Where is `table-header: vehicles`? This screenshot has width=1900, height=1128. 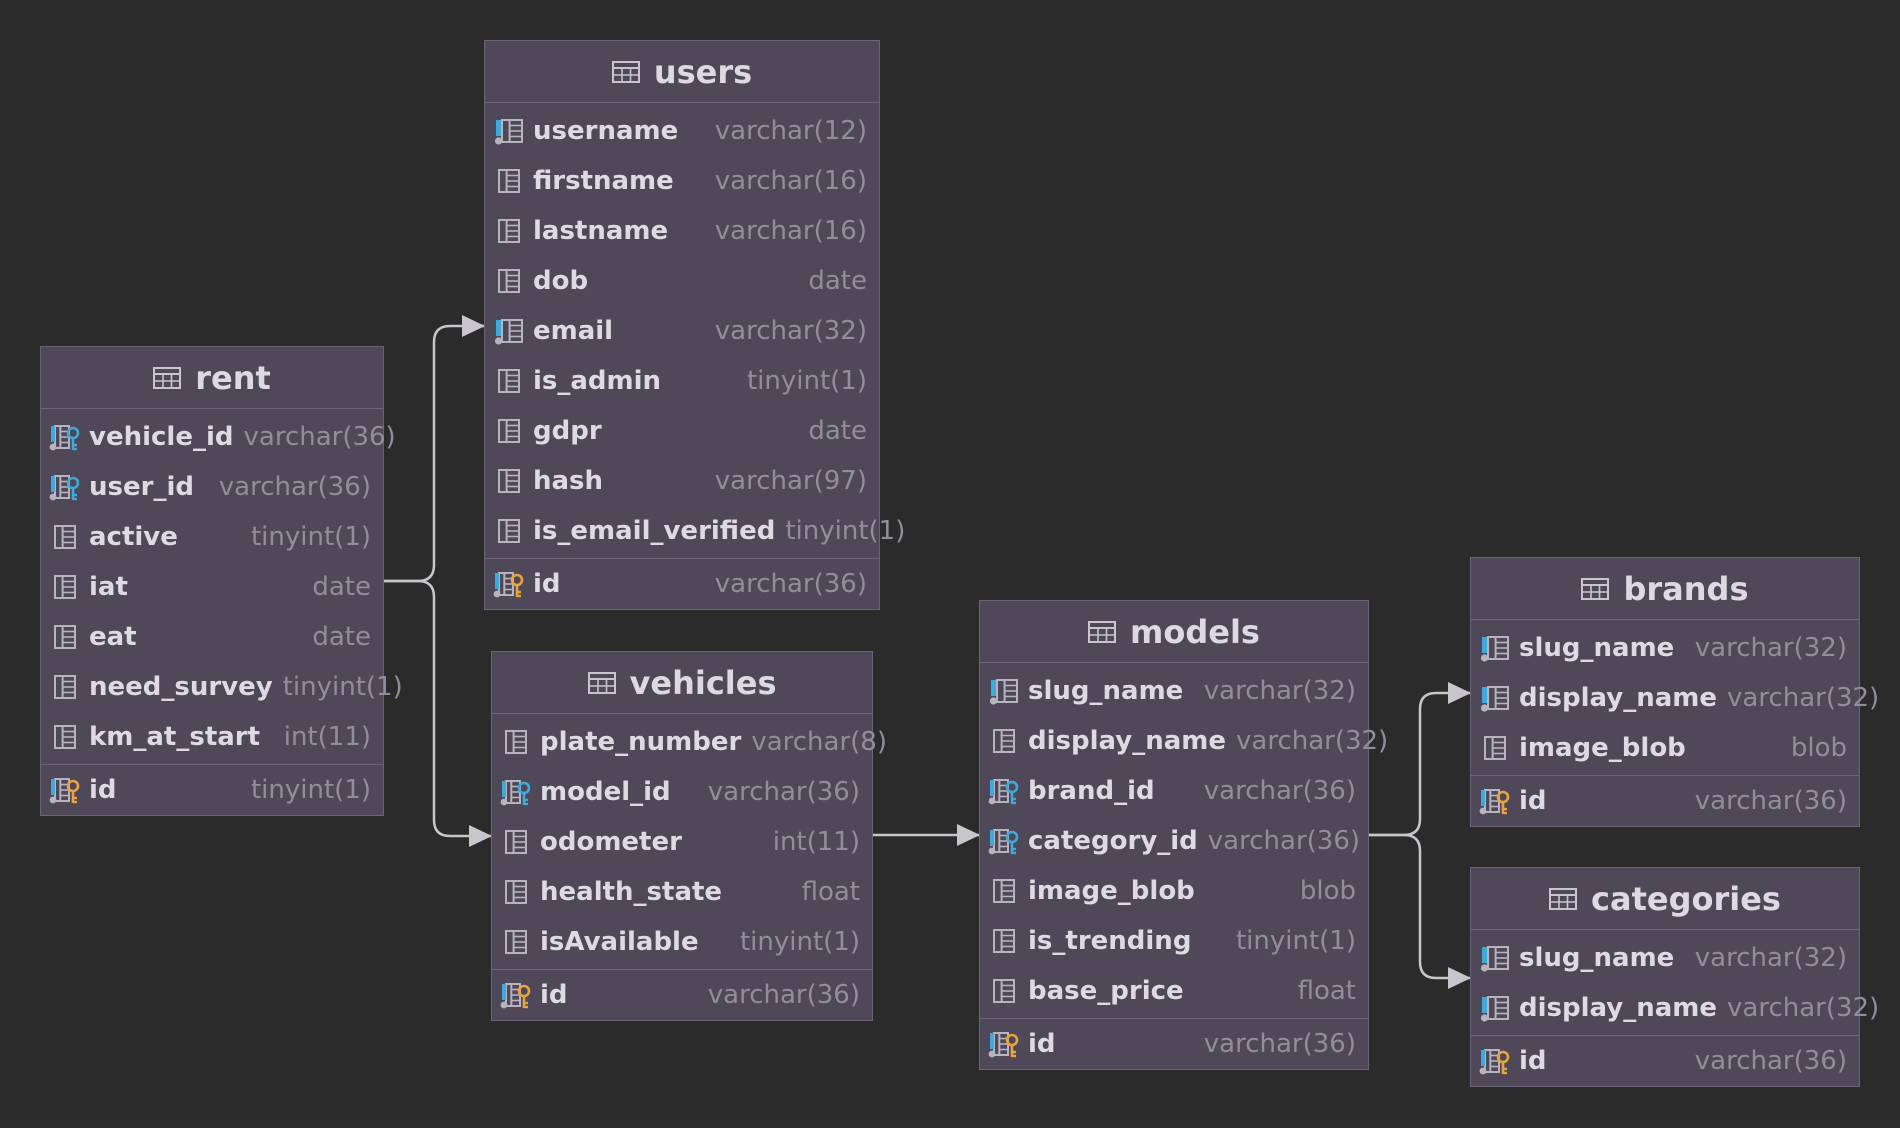
table-header: vehicles is located at coordinates (682, 683).